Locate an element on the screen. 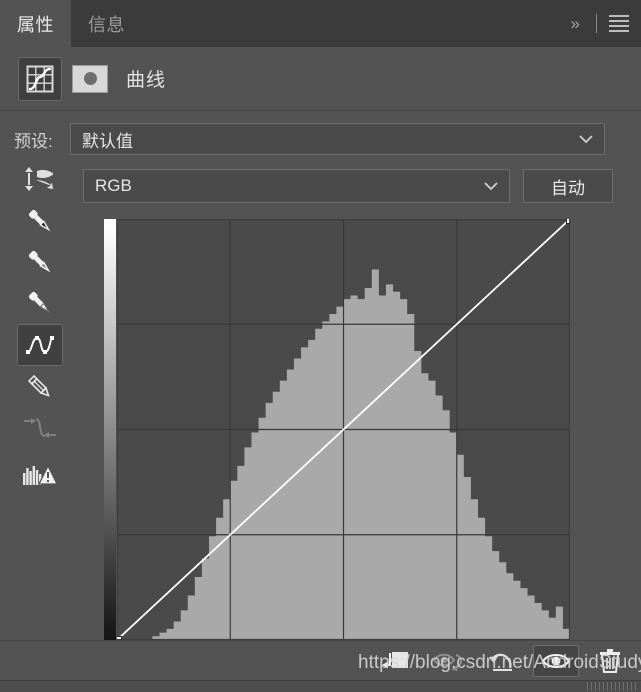  tool-black-point-eyedropper is located at coordinates (40, 221).